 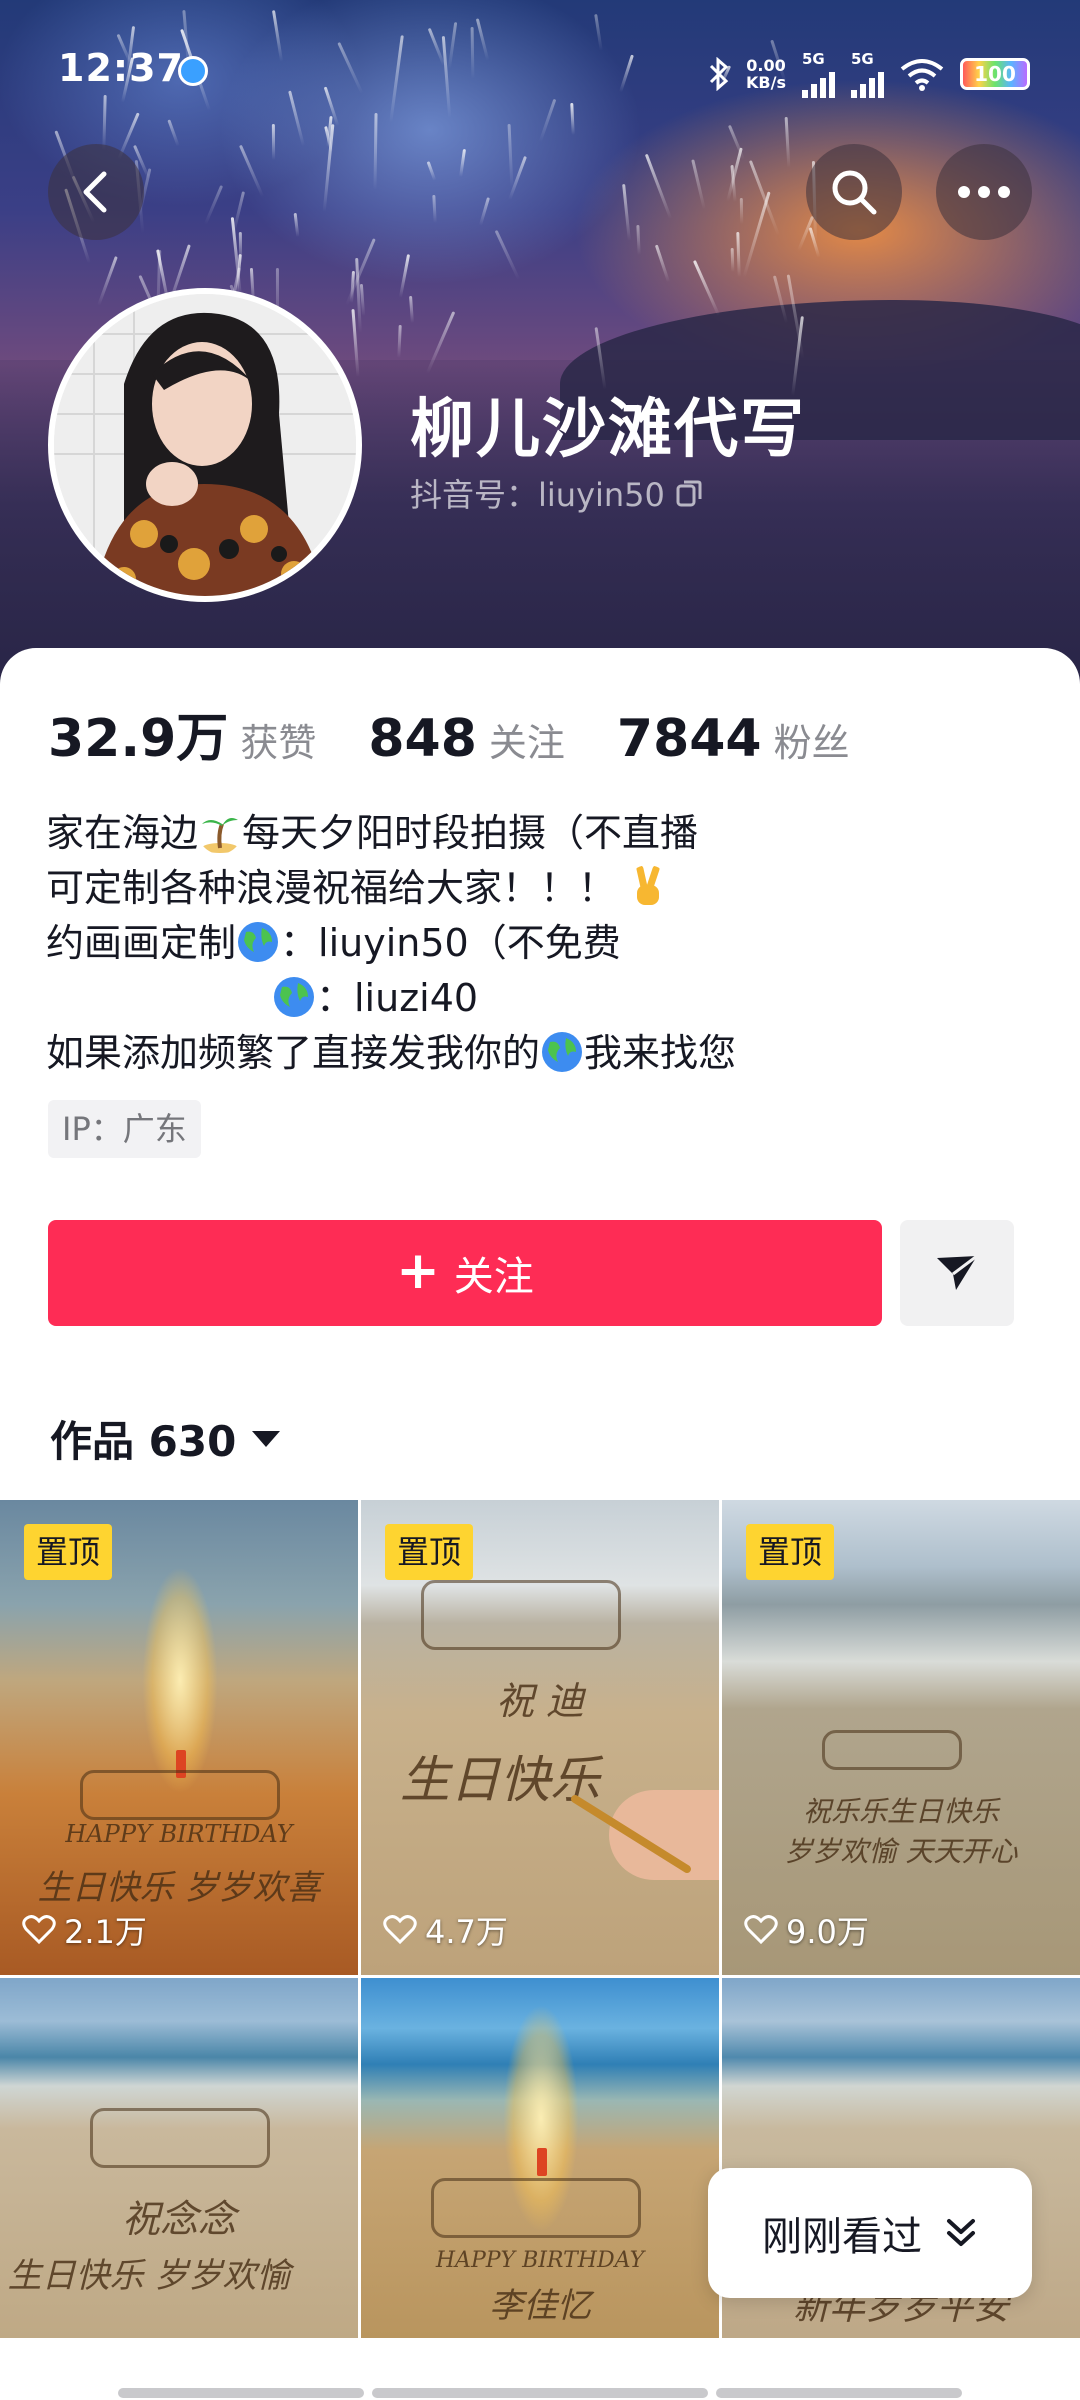 I want to click on chevron-left-icon, so click(x=95, y=192).